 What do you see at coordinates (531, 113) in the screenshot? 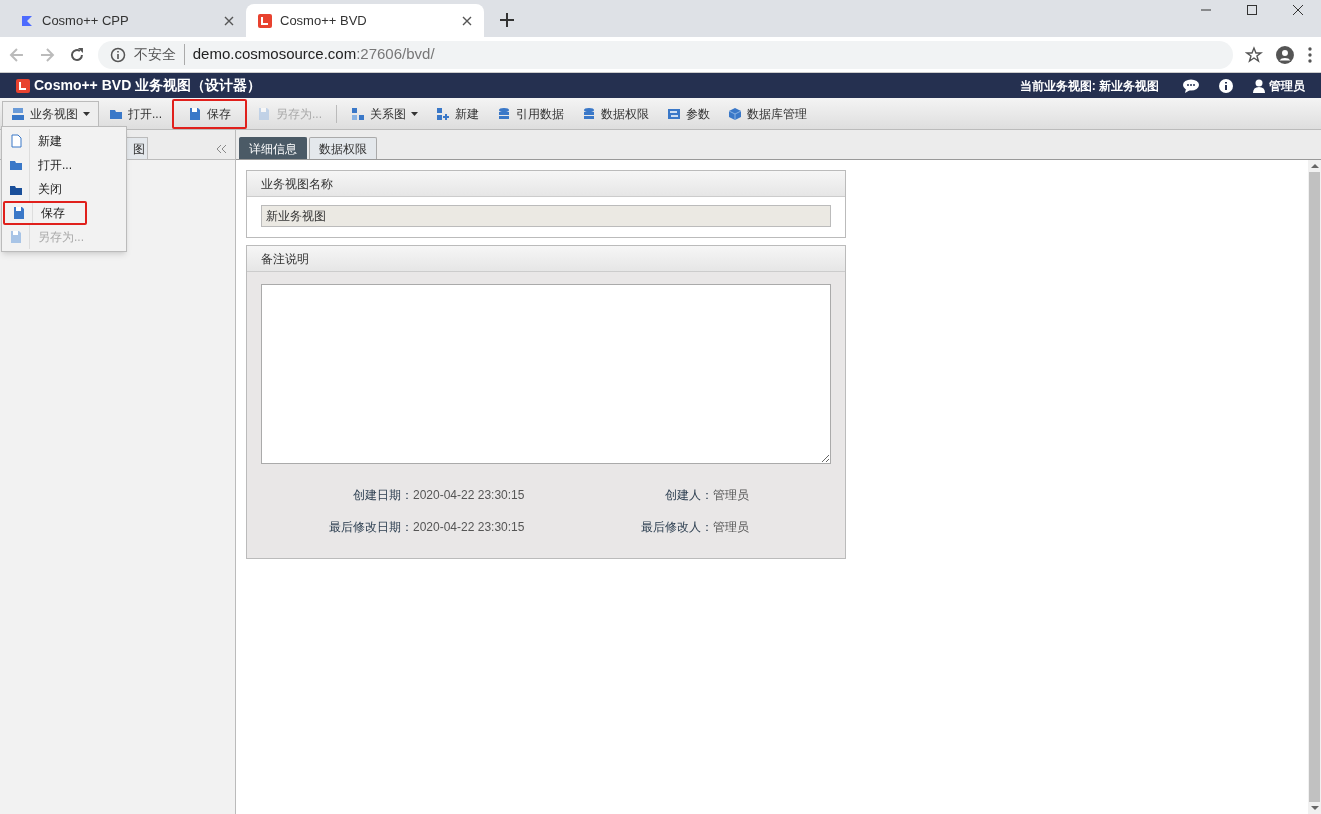
I see `toolbar-button: 引用数据` at bounding box center [531, 113].